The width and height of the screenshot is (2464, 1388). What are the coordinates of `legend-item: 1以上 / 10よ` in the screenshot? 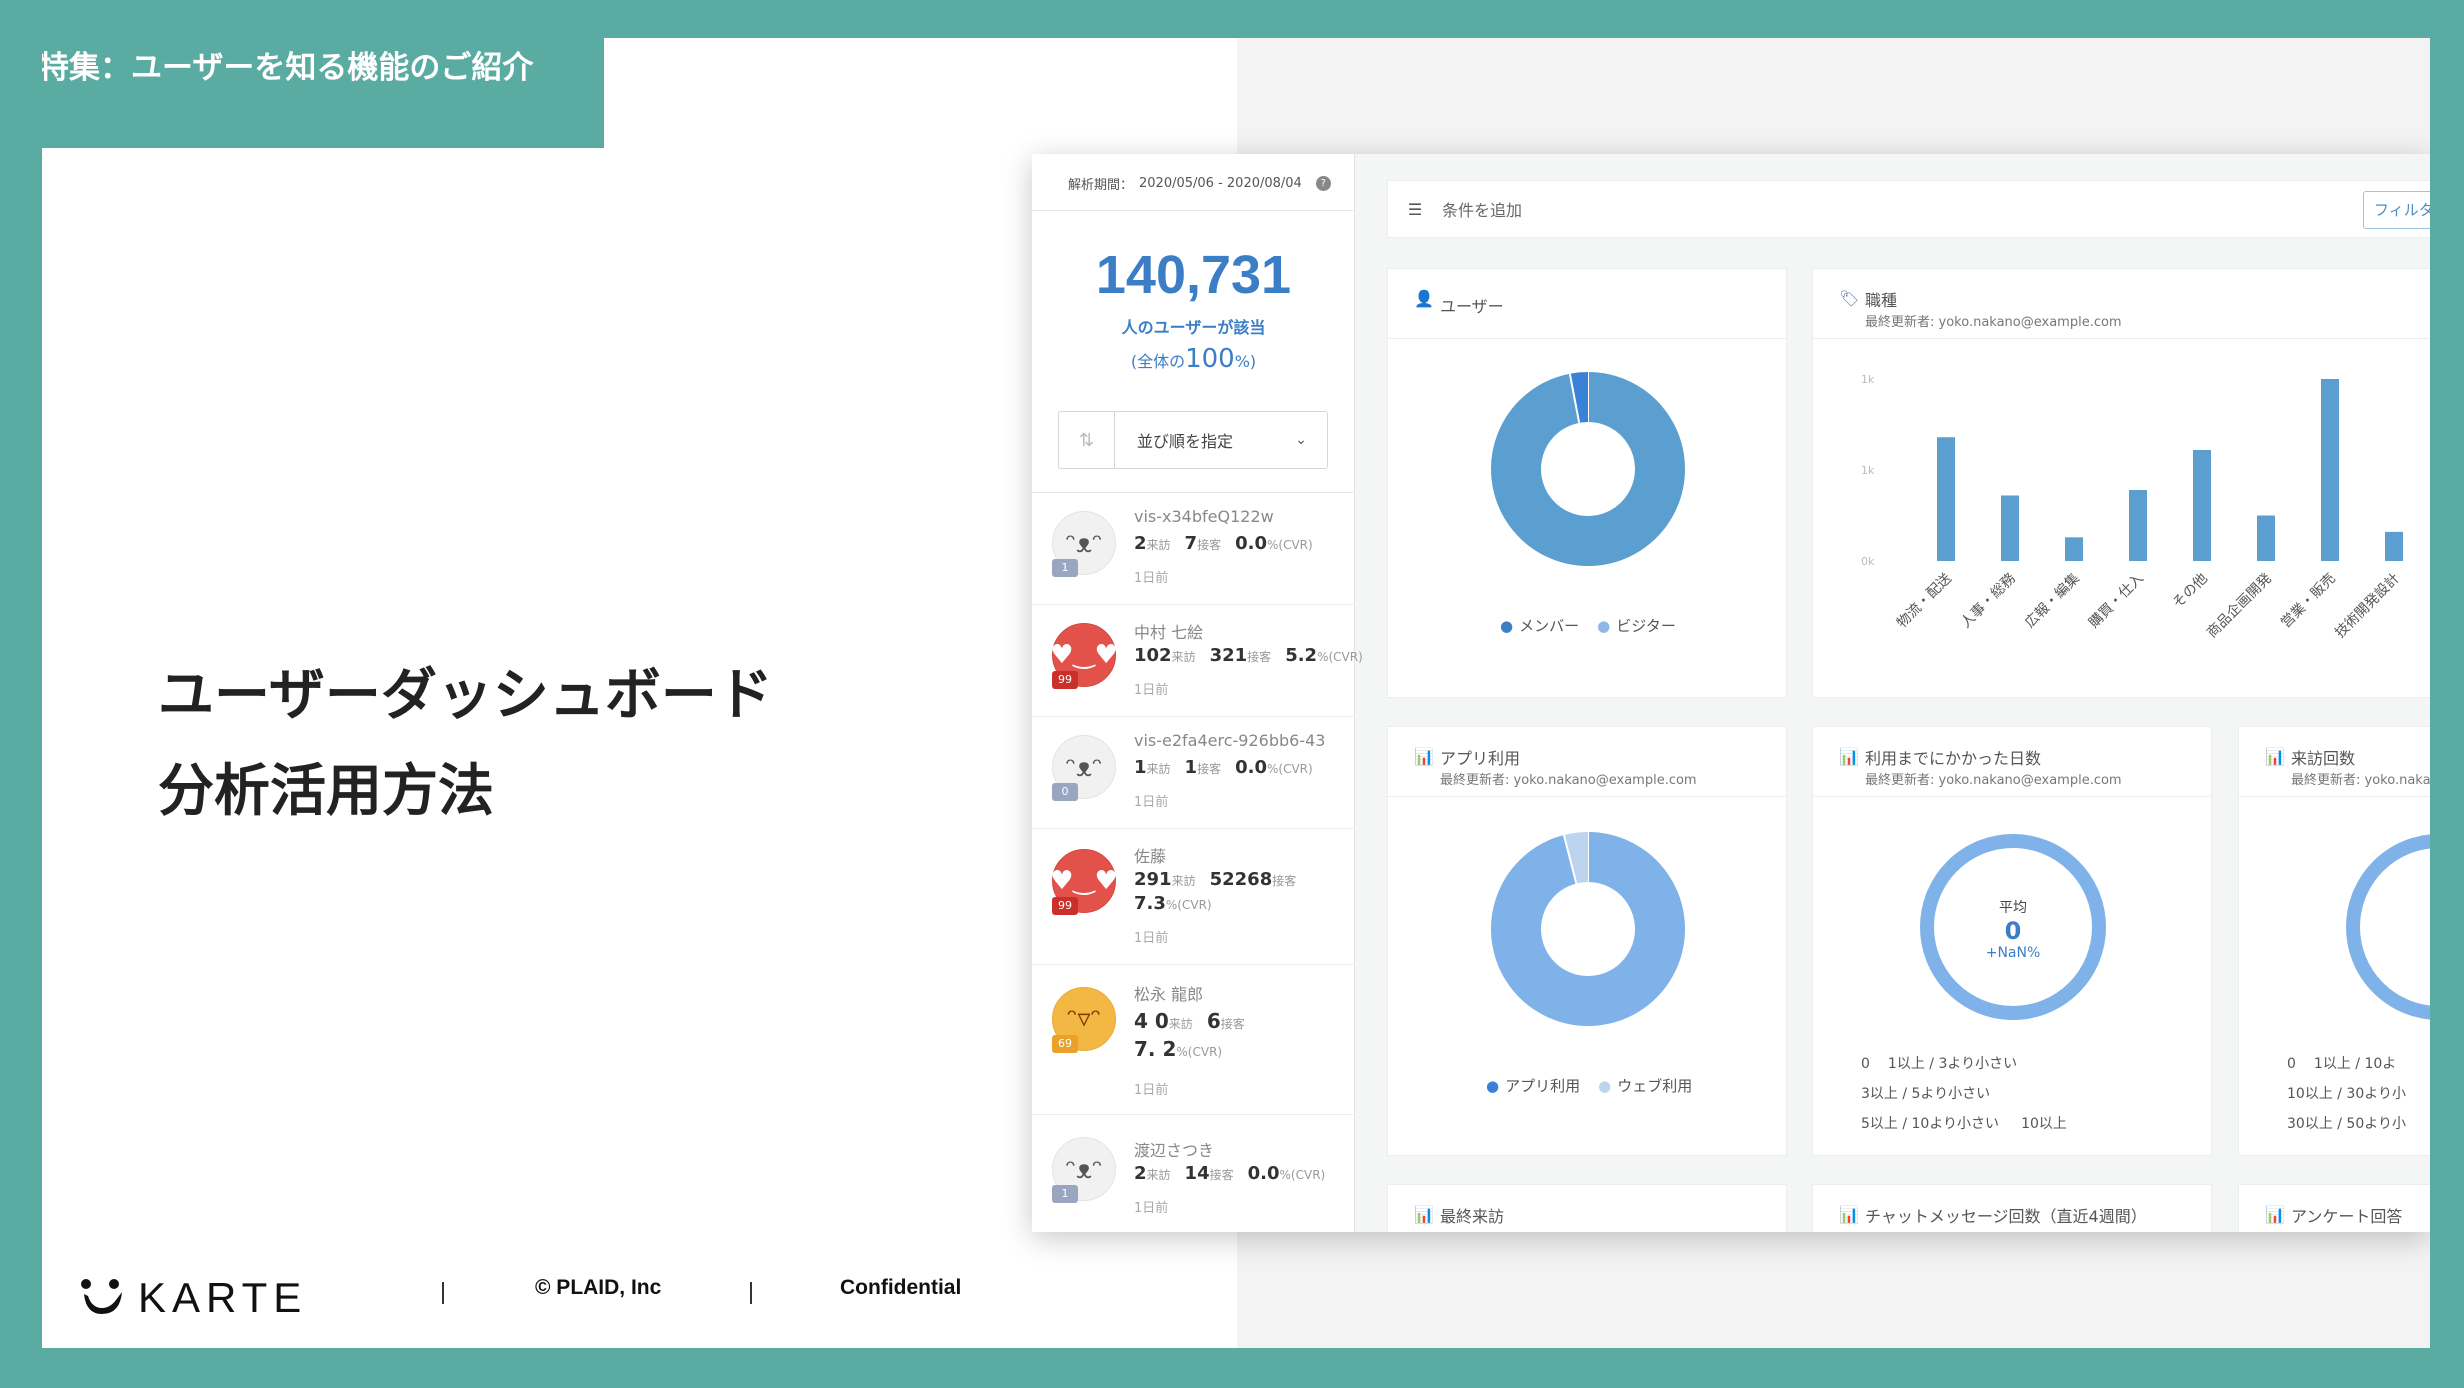 It's located at (2355, 1064).